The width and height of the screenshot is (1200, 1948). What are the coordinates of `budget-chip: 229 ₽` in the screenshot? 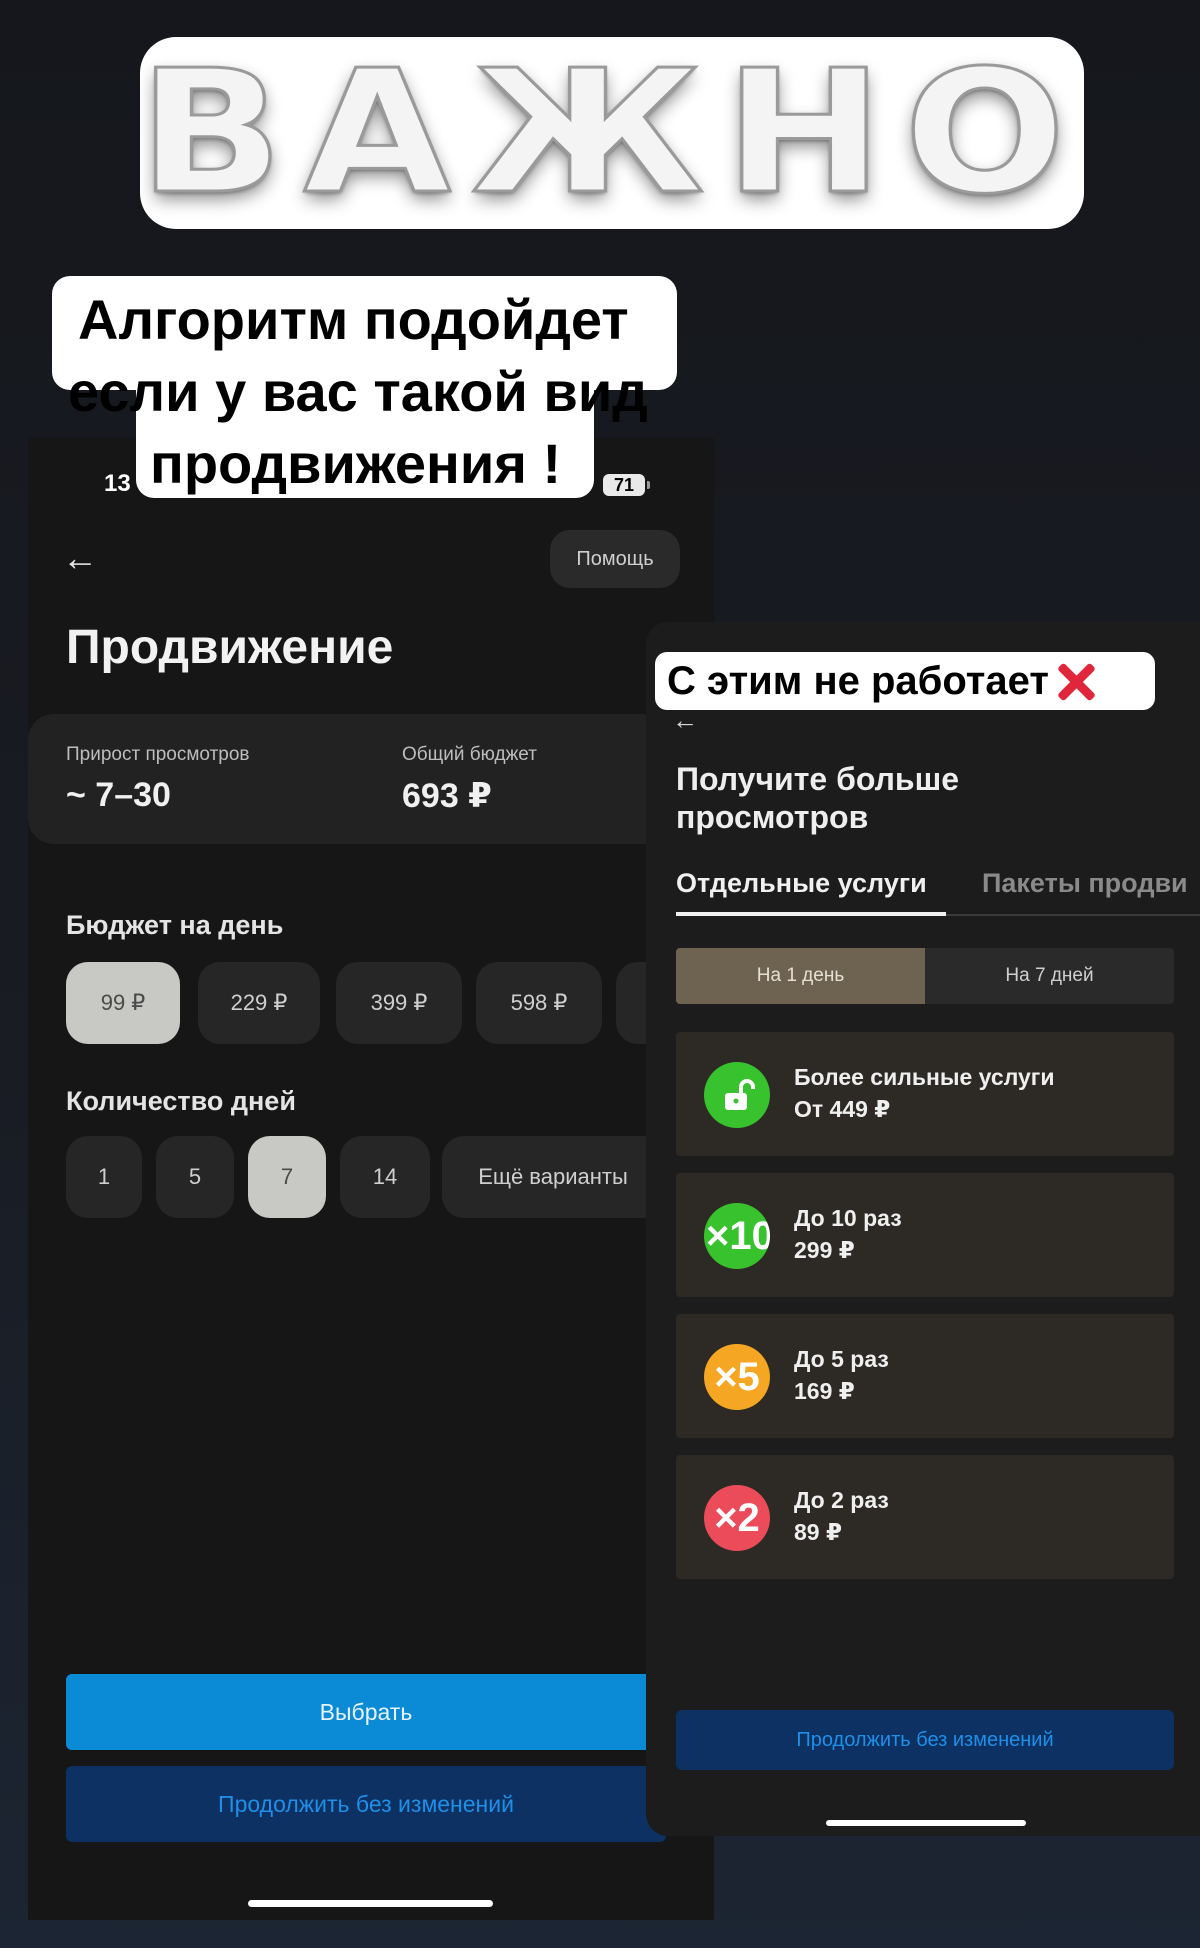 It's located at (259, 1003).